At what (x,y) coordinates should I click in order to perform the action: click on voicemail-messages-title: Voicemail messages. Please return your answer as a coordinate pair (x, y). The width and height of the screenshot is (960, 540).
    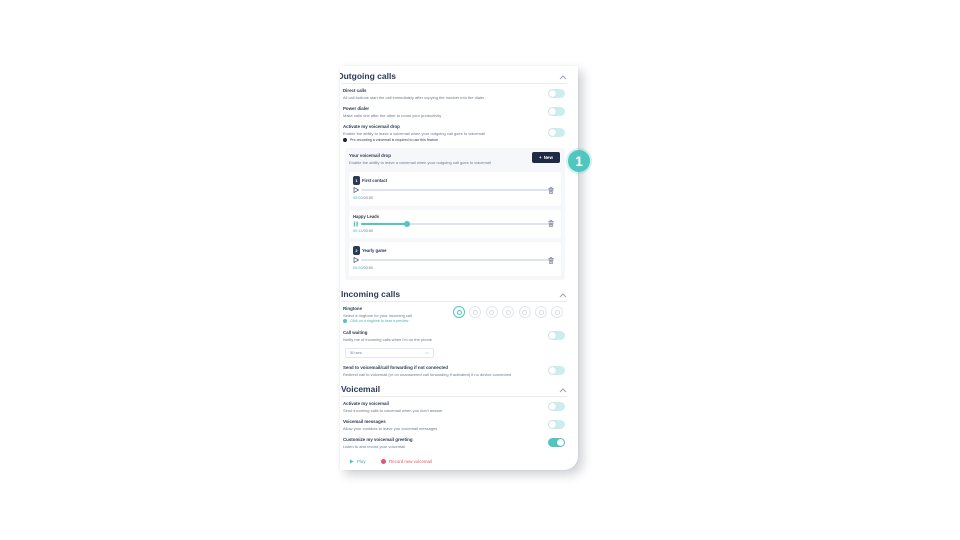
    Looking at the image, I should click on (364, 421).